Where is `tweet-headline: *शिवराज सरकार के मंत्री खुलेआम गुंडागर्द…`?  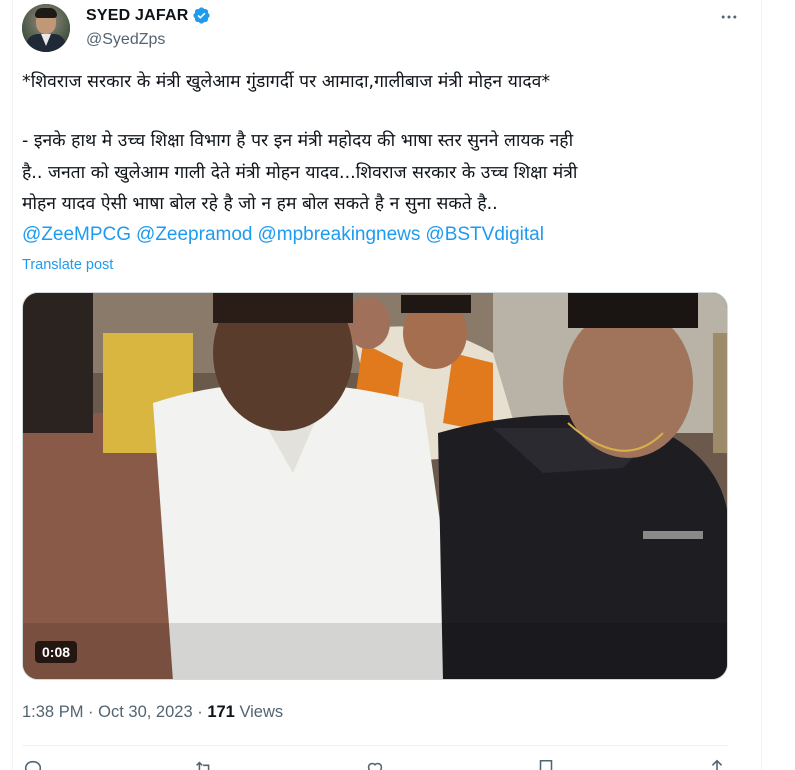 tweet-headline: *शिवराज सरकार के मंत्री खुलेआम गुंडागर्द… is located at coordinates (286, 82).